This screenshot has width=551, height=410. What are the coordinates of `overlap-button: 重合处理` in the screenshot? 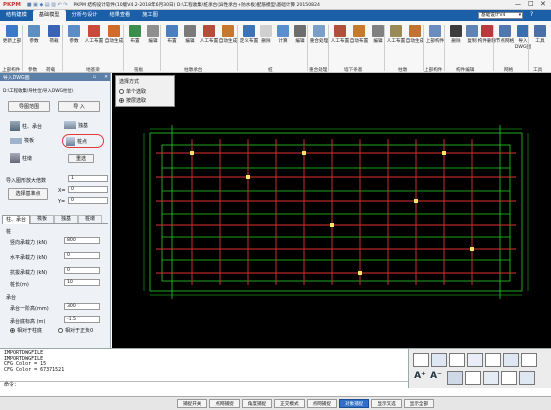 It's located at (319, 43).